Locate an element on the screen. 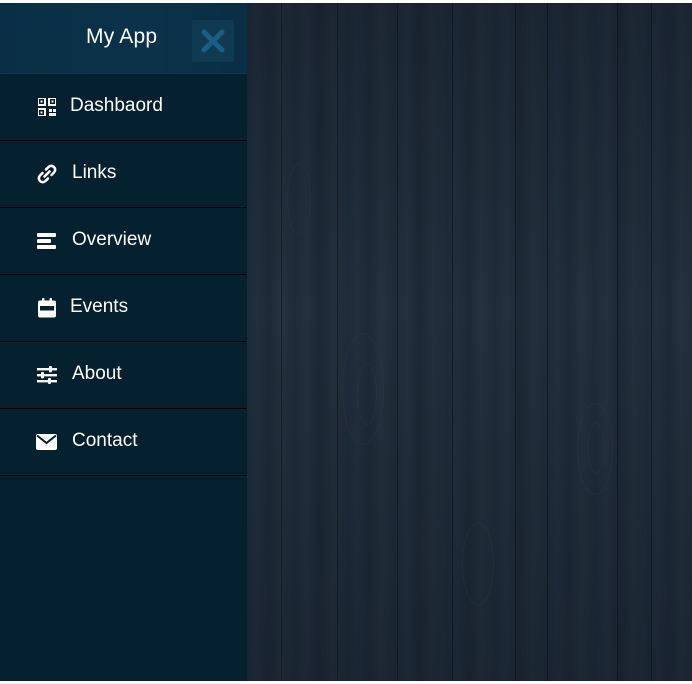 The height and width of the screenshot is (684, 692). sidebar-item-events: Events is located at coordinates (123, 308).